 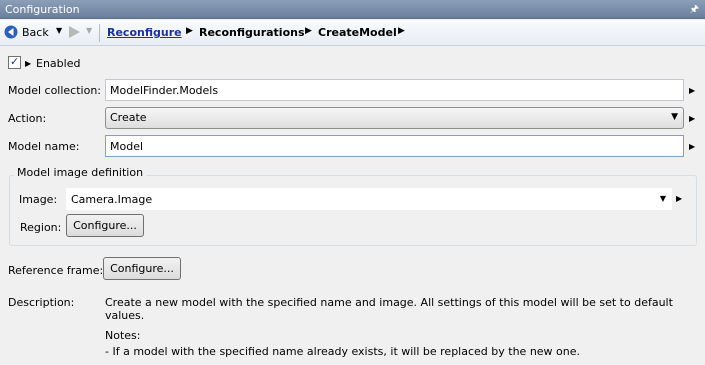 What do you see at coordinates (394, 118) in the screenshot?
I see `action-select: Create ▼` at bounding box center [394, 118].